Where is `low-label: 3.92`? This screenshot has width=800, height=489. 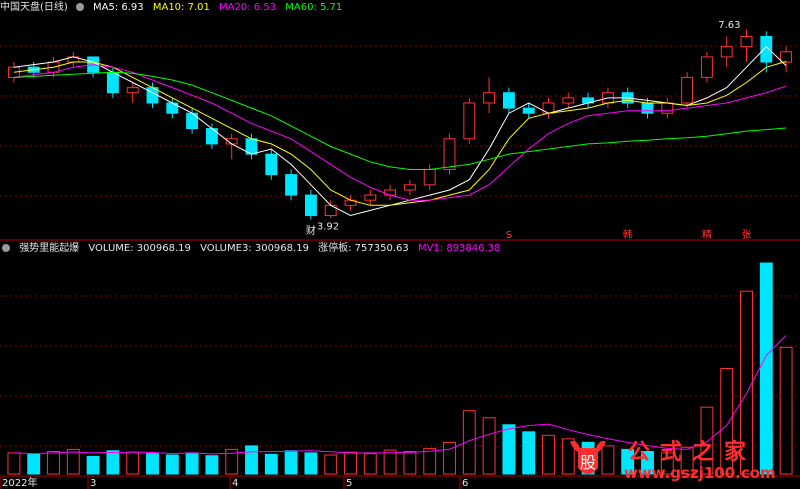 low-label: 3.92 is located at coordinates (328, 227).